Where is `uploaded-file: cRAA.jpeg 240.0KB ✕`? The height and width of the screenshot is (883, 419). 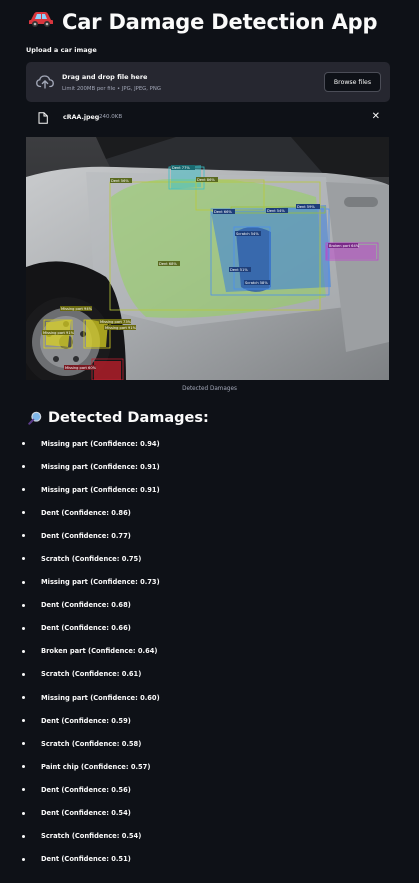
uploaded-file: cRAA.jpeg 240.0KB ✕ is located at coordinates (208, 118).